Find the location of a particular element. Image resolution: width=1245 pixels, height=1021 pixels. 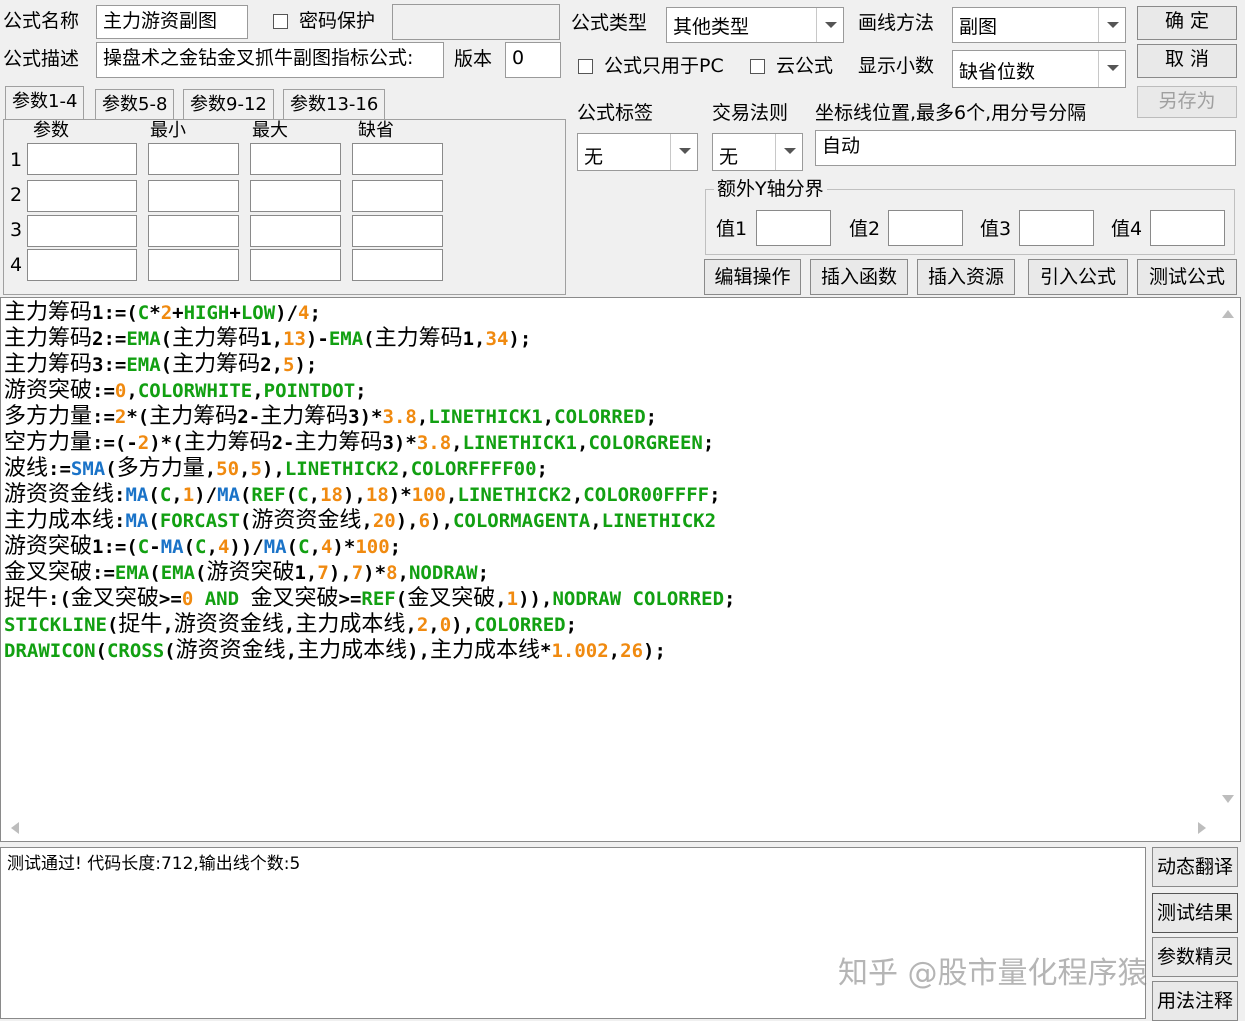

param-col-header: 最小 is located at coordinates (168, 130).